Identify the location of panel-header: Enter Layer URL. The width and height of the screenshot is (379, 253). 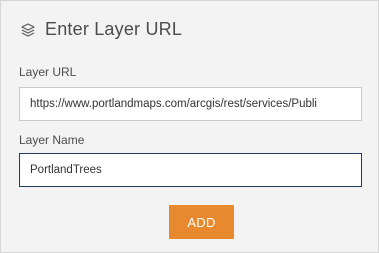
(101, 29).